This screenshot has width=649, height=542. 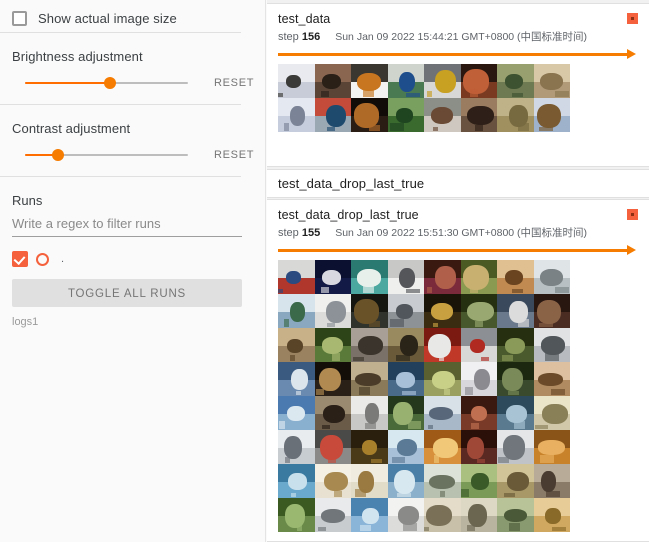 I want to click on brightness-slider-row: RESET, so click(x=132, y=85).